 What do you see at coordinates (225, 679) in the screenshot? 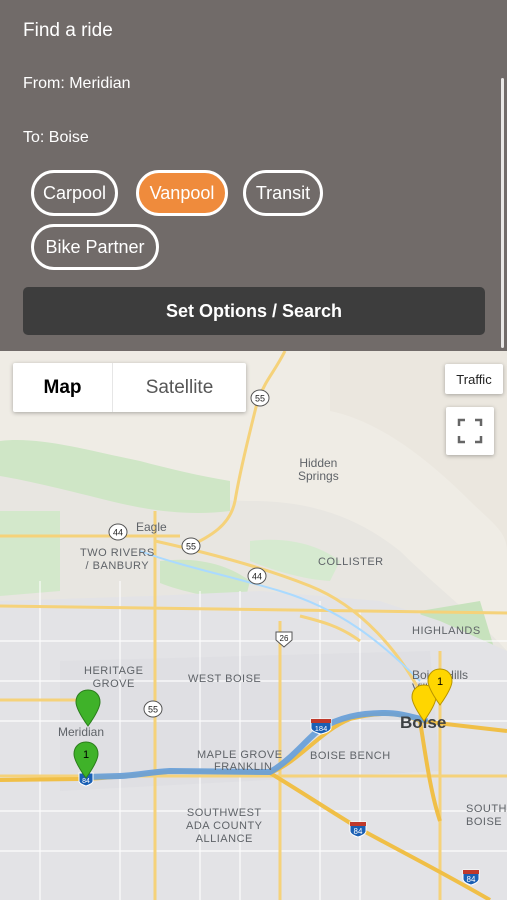
I see `label-west-boise: WEST BOISE` at bounding box center [225, 679].